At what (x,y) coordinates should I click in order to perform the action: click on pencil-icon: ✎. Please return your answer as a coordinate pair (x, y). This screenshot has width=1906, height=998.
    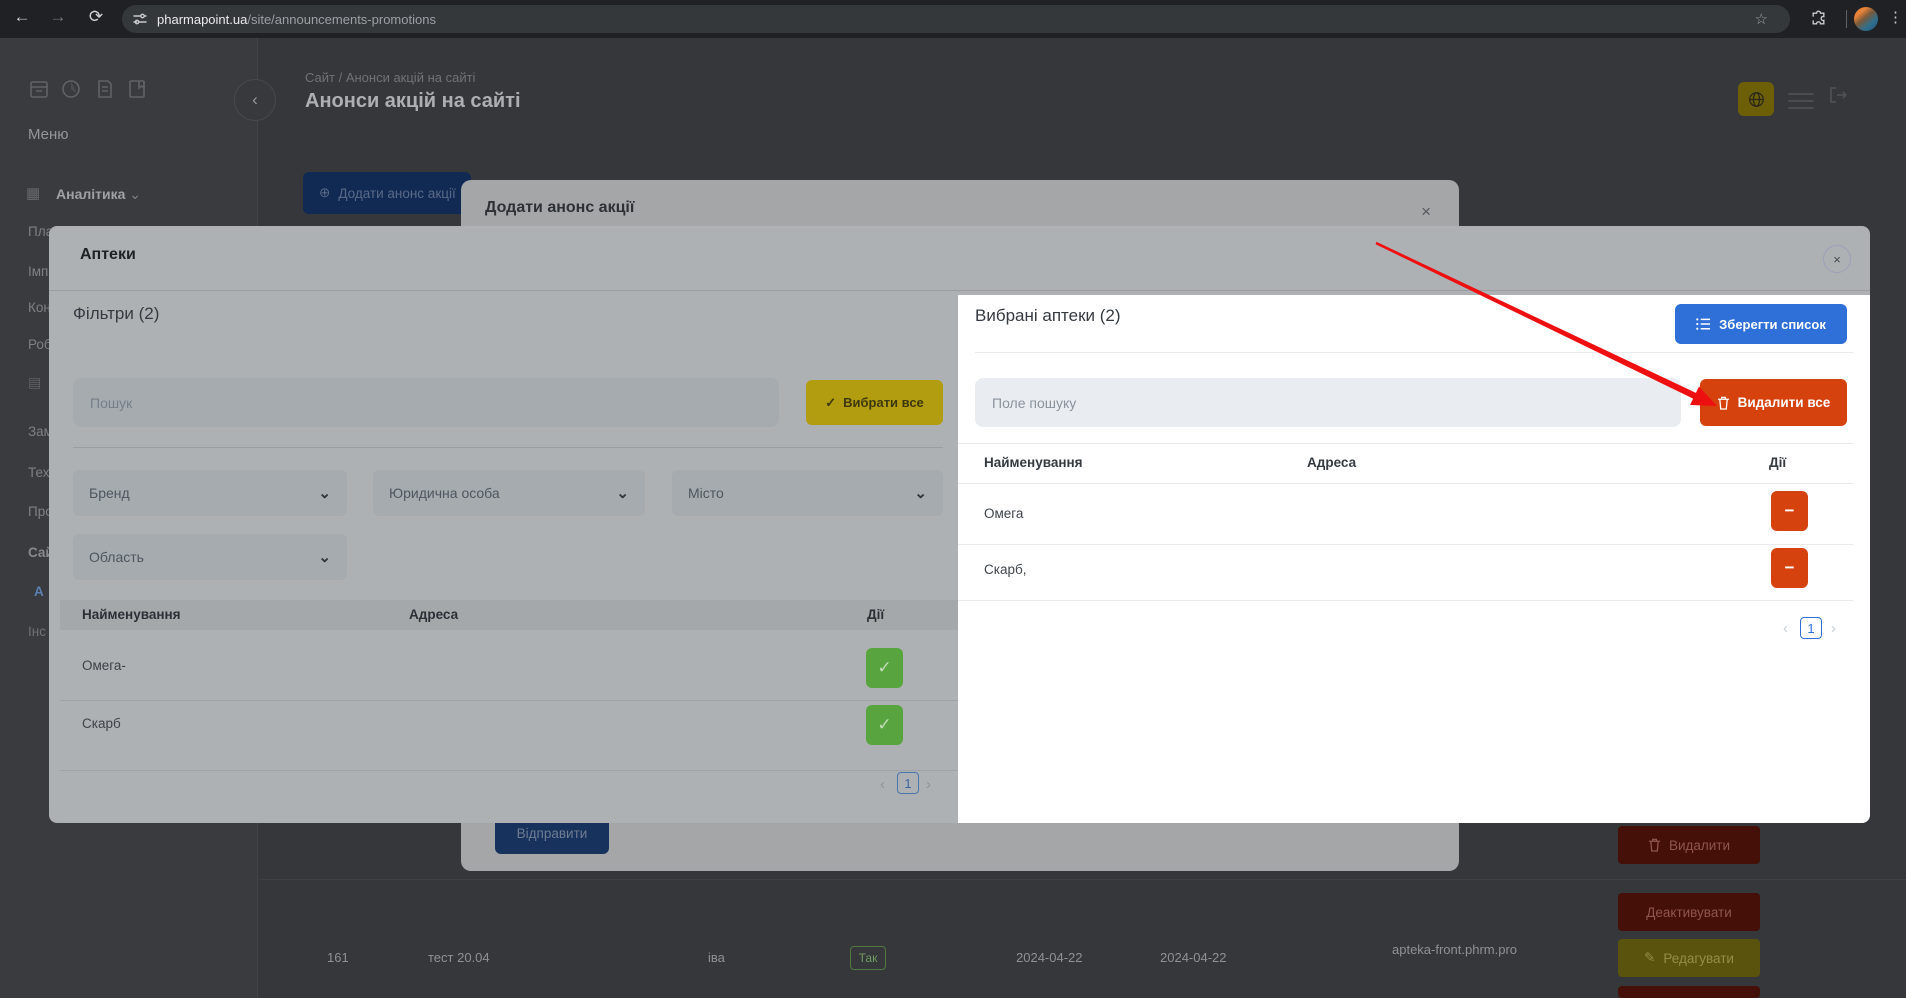
    Looking at the image, I should click on (1650, 957).